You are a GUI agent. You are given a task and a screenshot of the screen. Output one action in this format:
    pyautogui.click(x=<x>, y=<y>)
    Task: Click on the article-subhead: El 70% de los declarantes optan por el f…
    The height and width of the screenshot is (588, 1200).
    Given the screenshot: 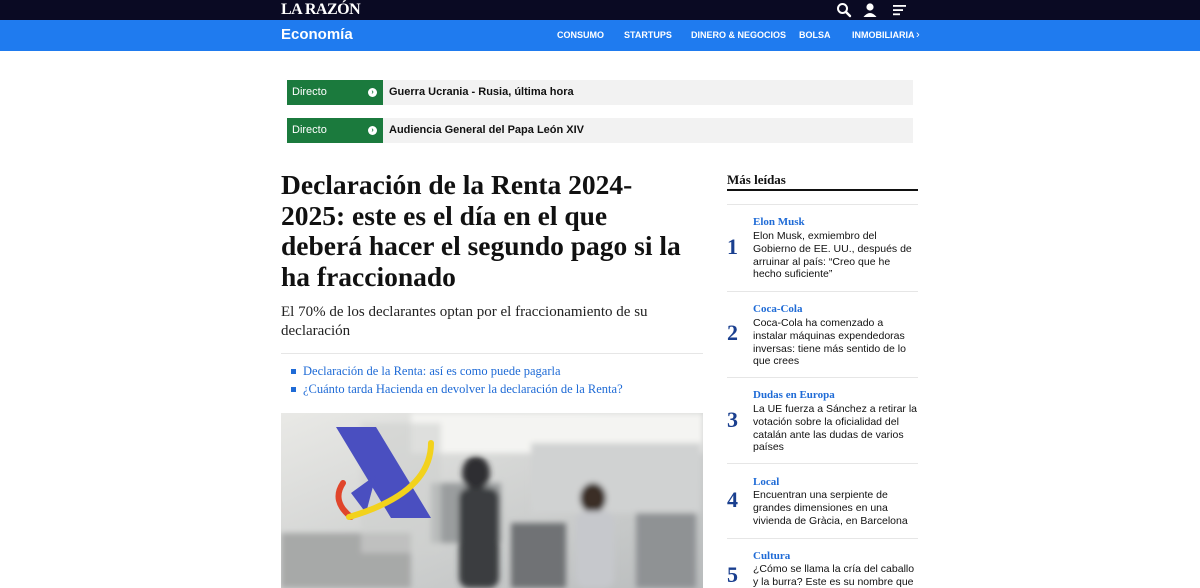 What is the action you would take?
    pyautogui.click(x=464, y=321)
    